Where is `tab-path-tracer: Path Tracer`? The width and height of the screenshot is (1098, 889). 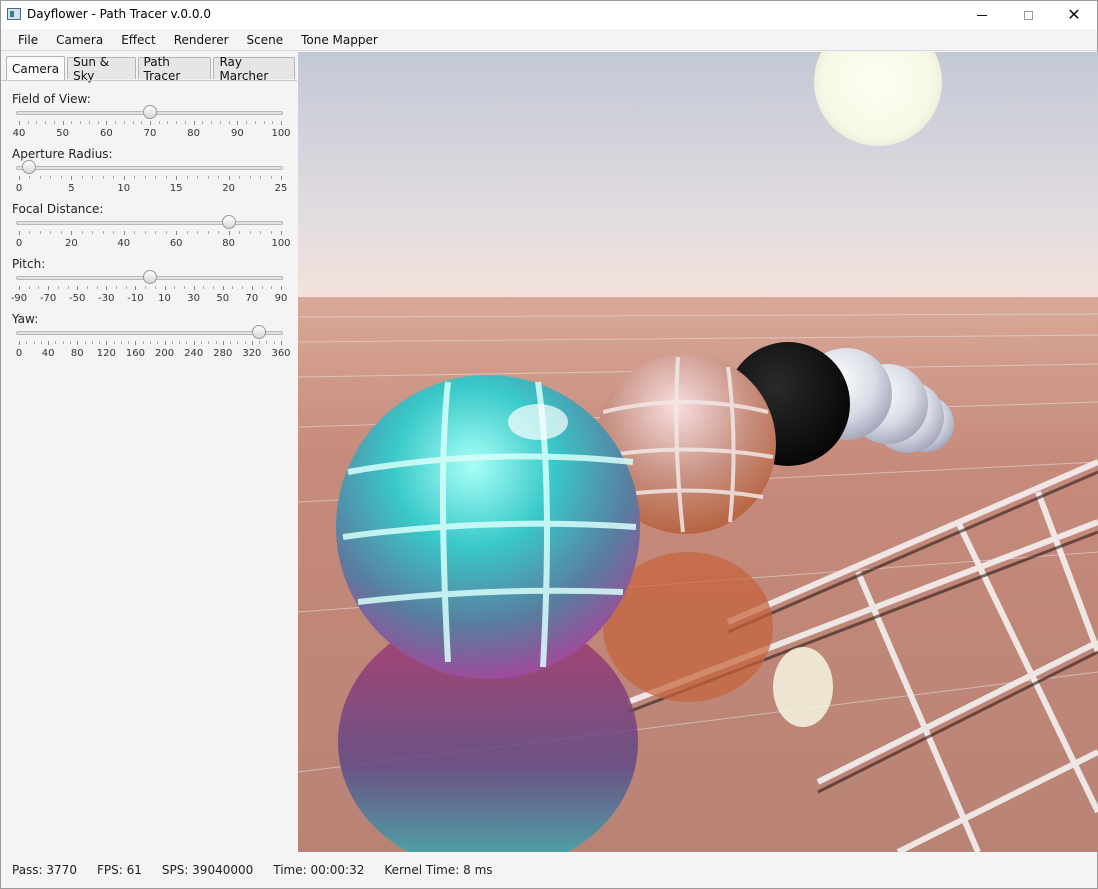
tab-path-tracer: Path Tracer is located at coordinates (174, 69).